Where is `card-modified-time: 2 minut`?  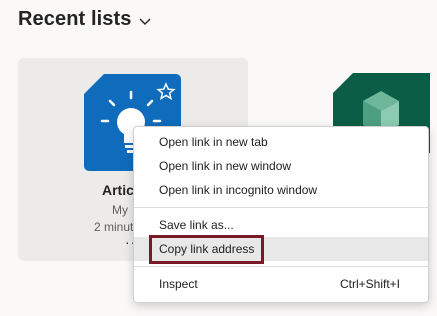
card-modified-time: 2 minut is located at coordinates (114, 227).